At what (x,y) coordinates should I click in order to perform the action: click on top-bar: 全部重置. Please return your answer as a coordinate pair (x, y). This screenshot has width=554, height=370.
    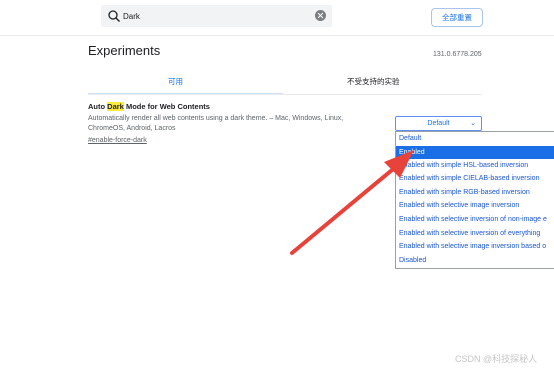
    Looking at the image, I should click on (277, 18).